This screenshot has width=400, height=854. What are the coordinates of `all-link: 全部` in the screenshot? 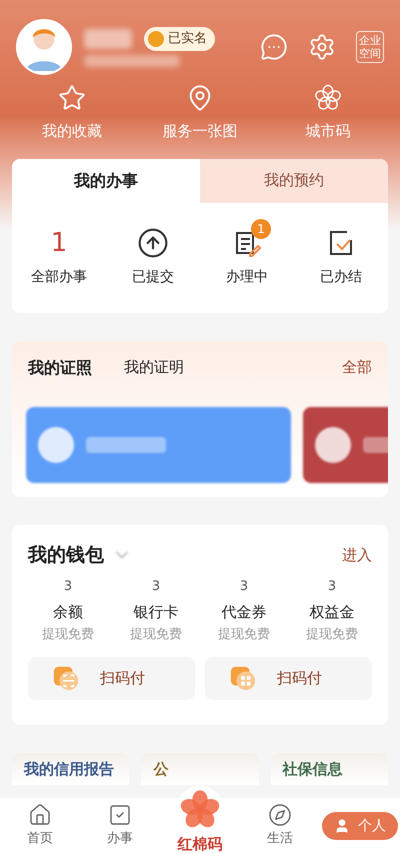 It's located at (357, 367).